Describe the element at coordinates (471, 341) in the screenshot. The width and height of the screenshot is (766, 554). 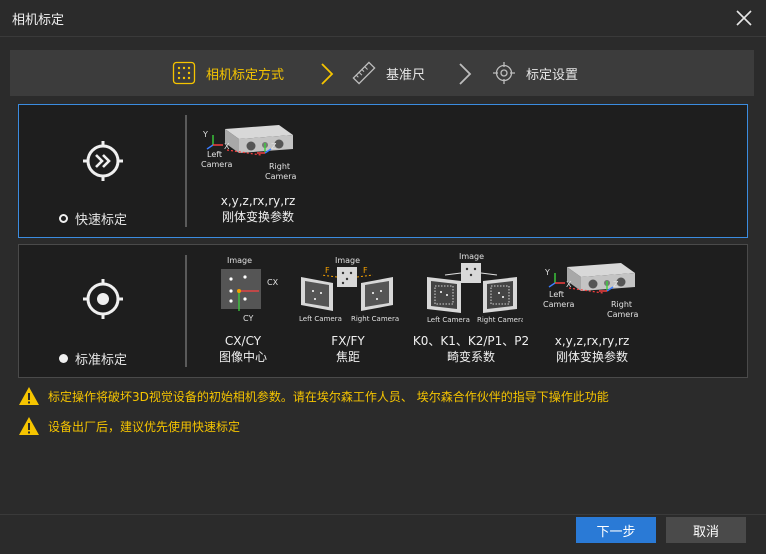
I see `item-params: K0、K1、K2/P1、P2` at that location.